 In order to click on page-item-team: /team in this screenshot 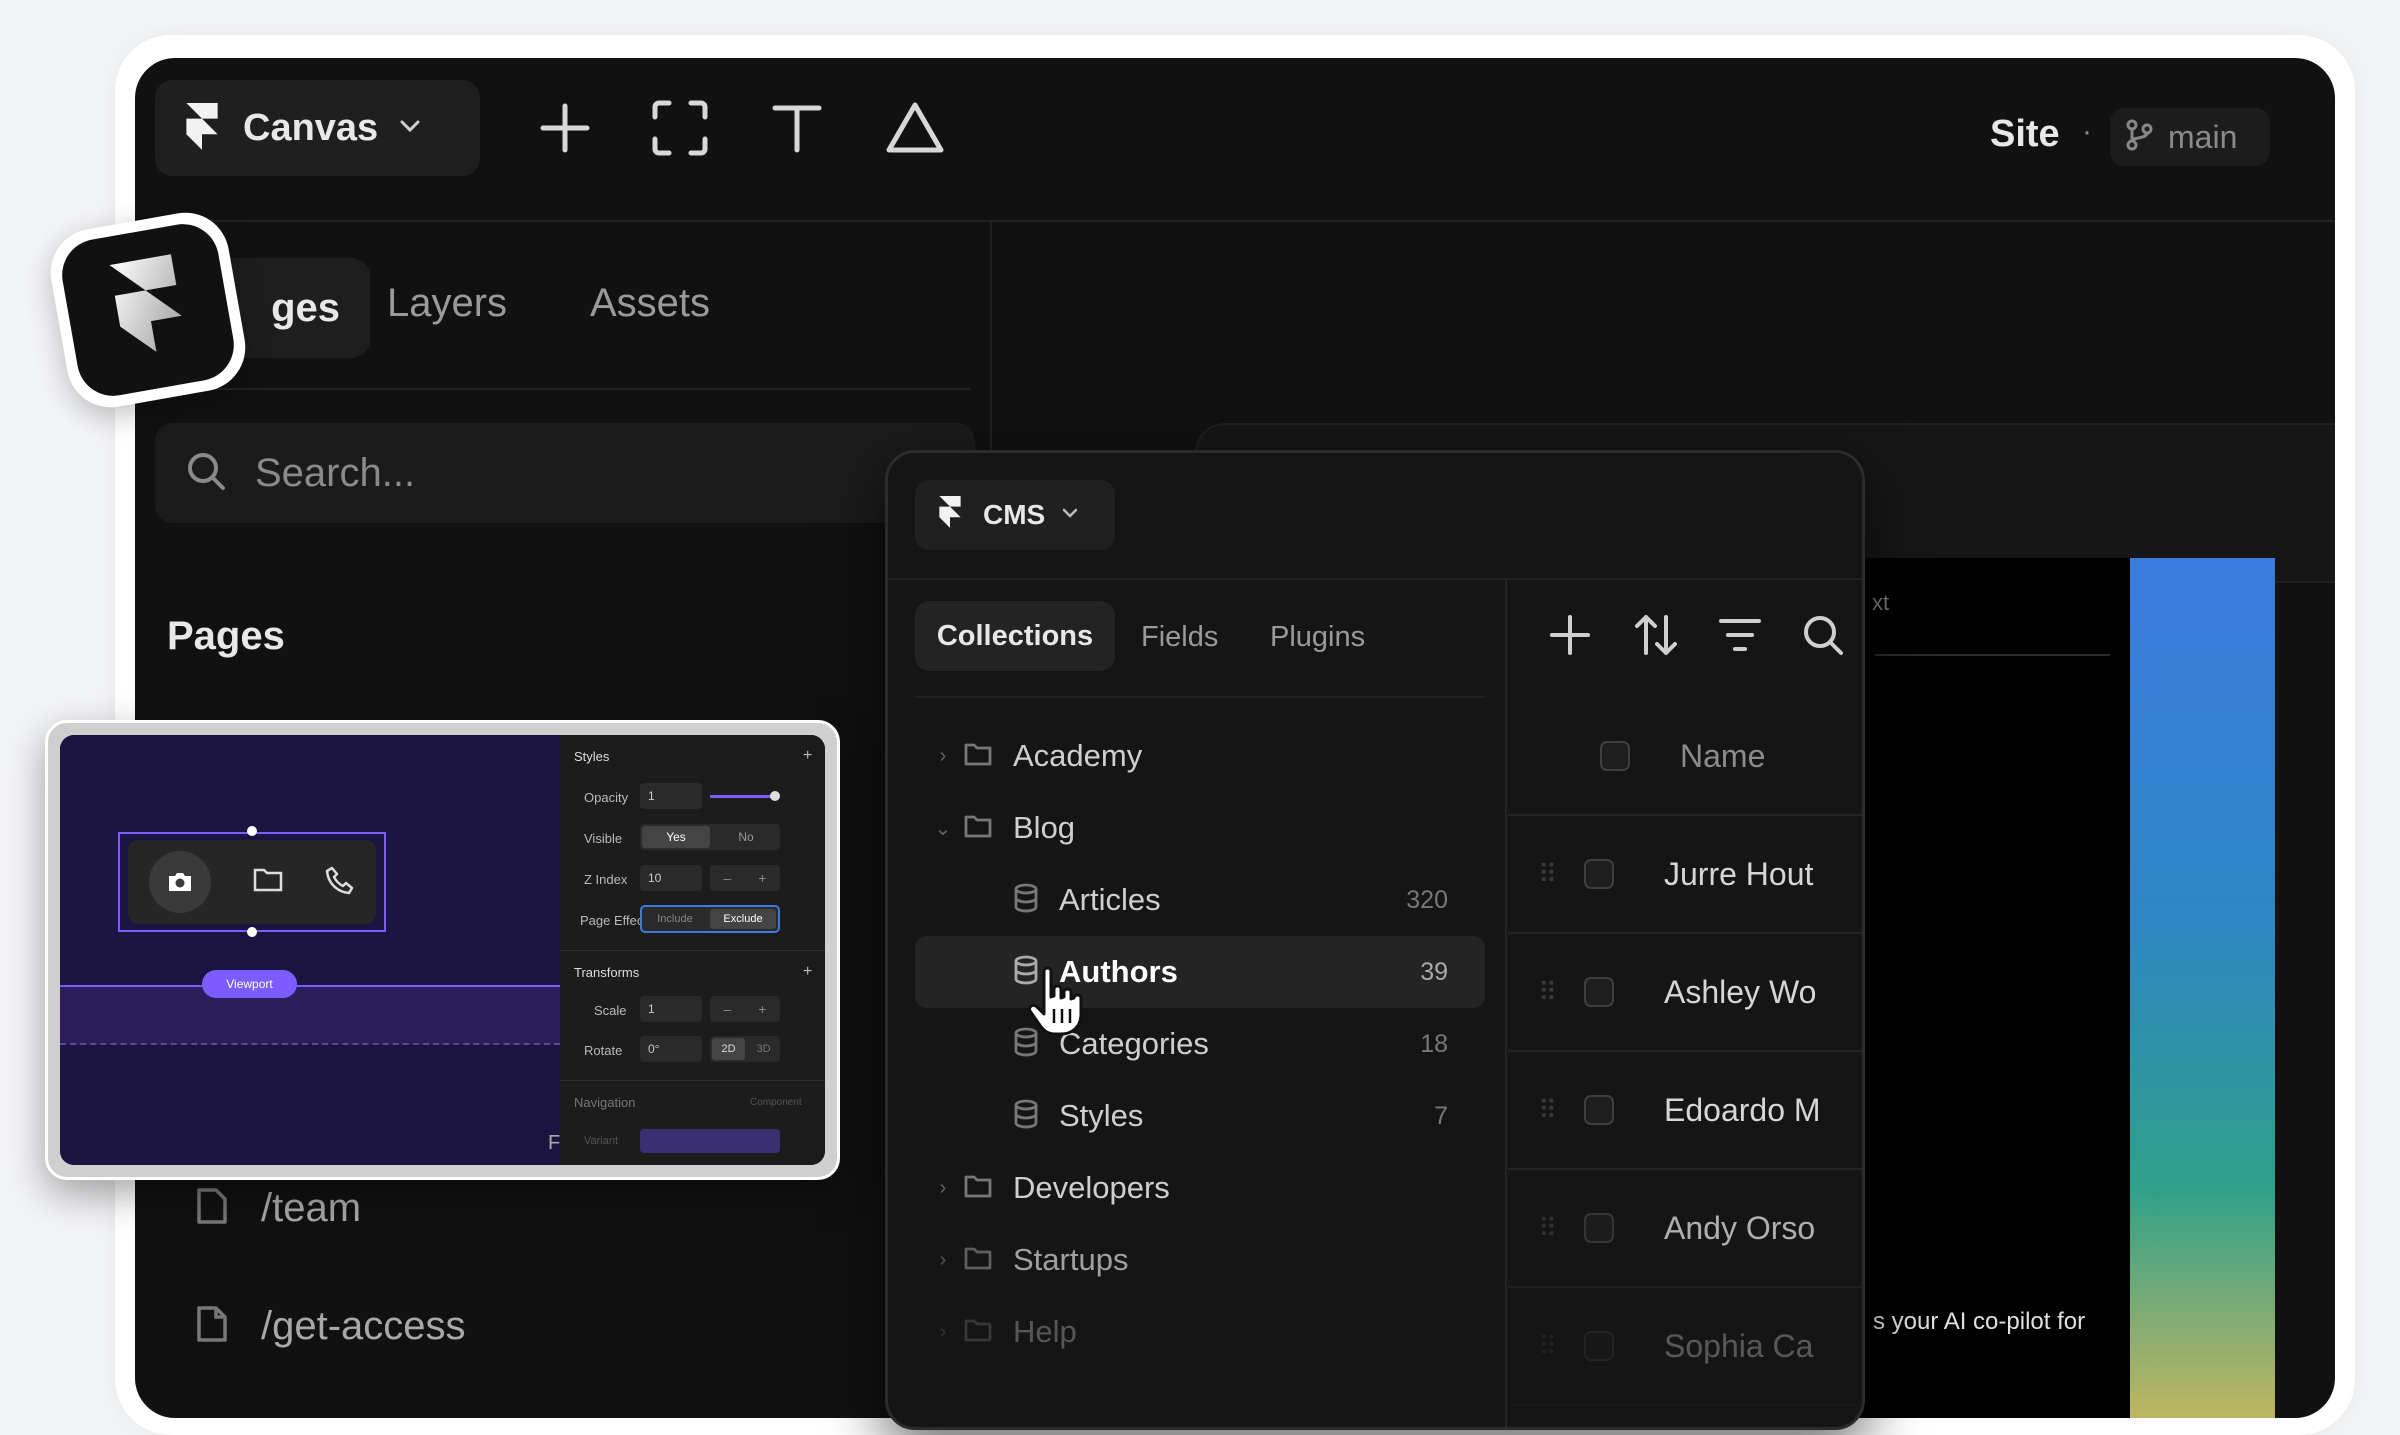, I will do `click(278, 1208)`.